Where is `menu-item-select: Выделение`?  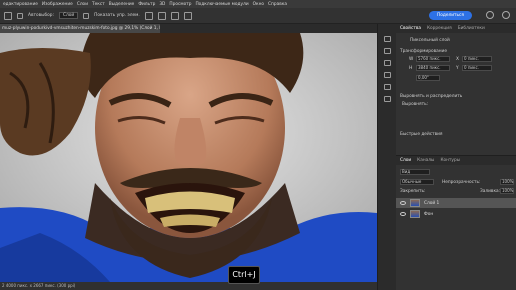
menu-item-select: Выделение is located at coordinates (122, 4).